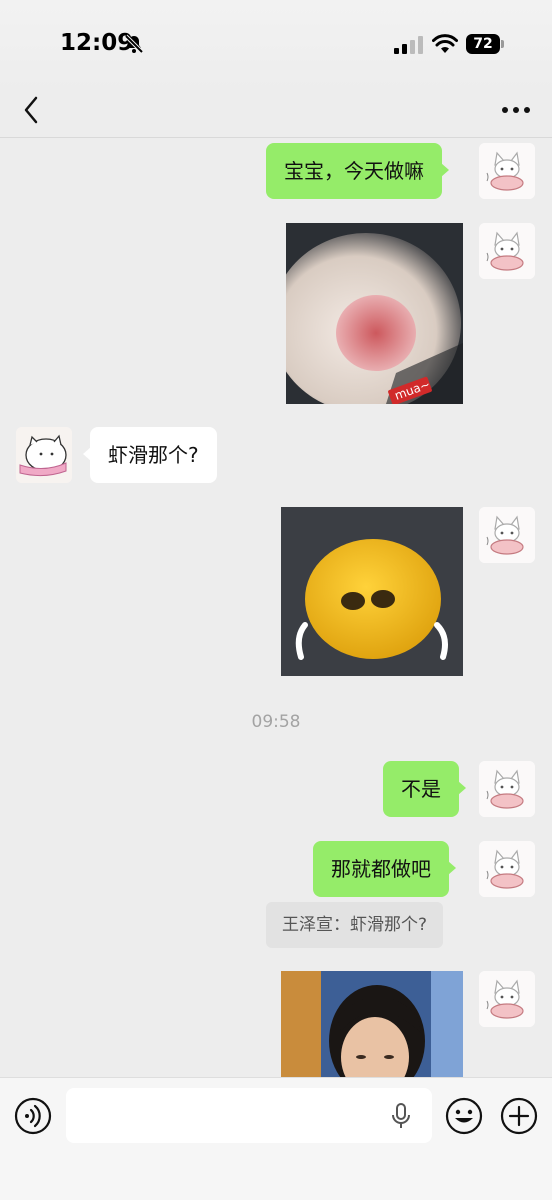 This screenshot has height=1200, width=552. Describe the element at coordinates (150, 455) in the screenshot. I see `message-bubble-incoming: 虾滑那个?` at that location.